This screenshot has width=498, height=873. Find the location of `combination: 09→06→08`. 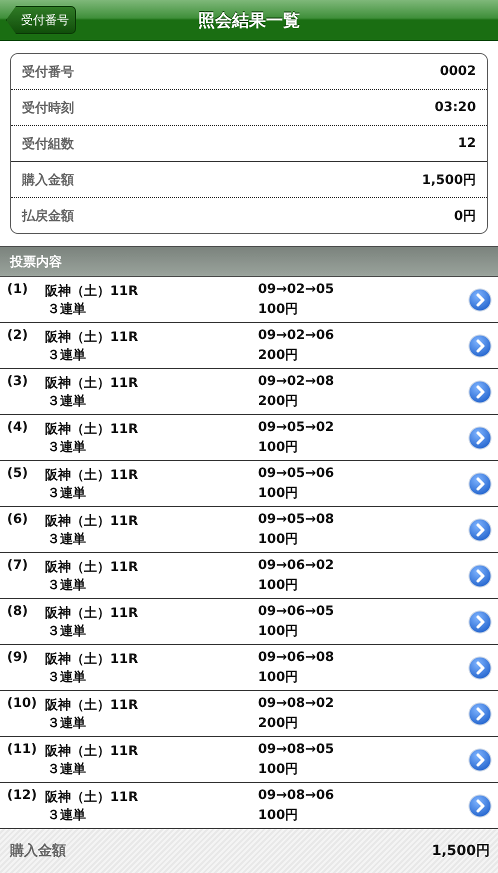

combination: 09→06→08 is located at coordinates (297, 658).